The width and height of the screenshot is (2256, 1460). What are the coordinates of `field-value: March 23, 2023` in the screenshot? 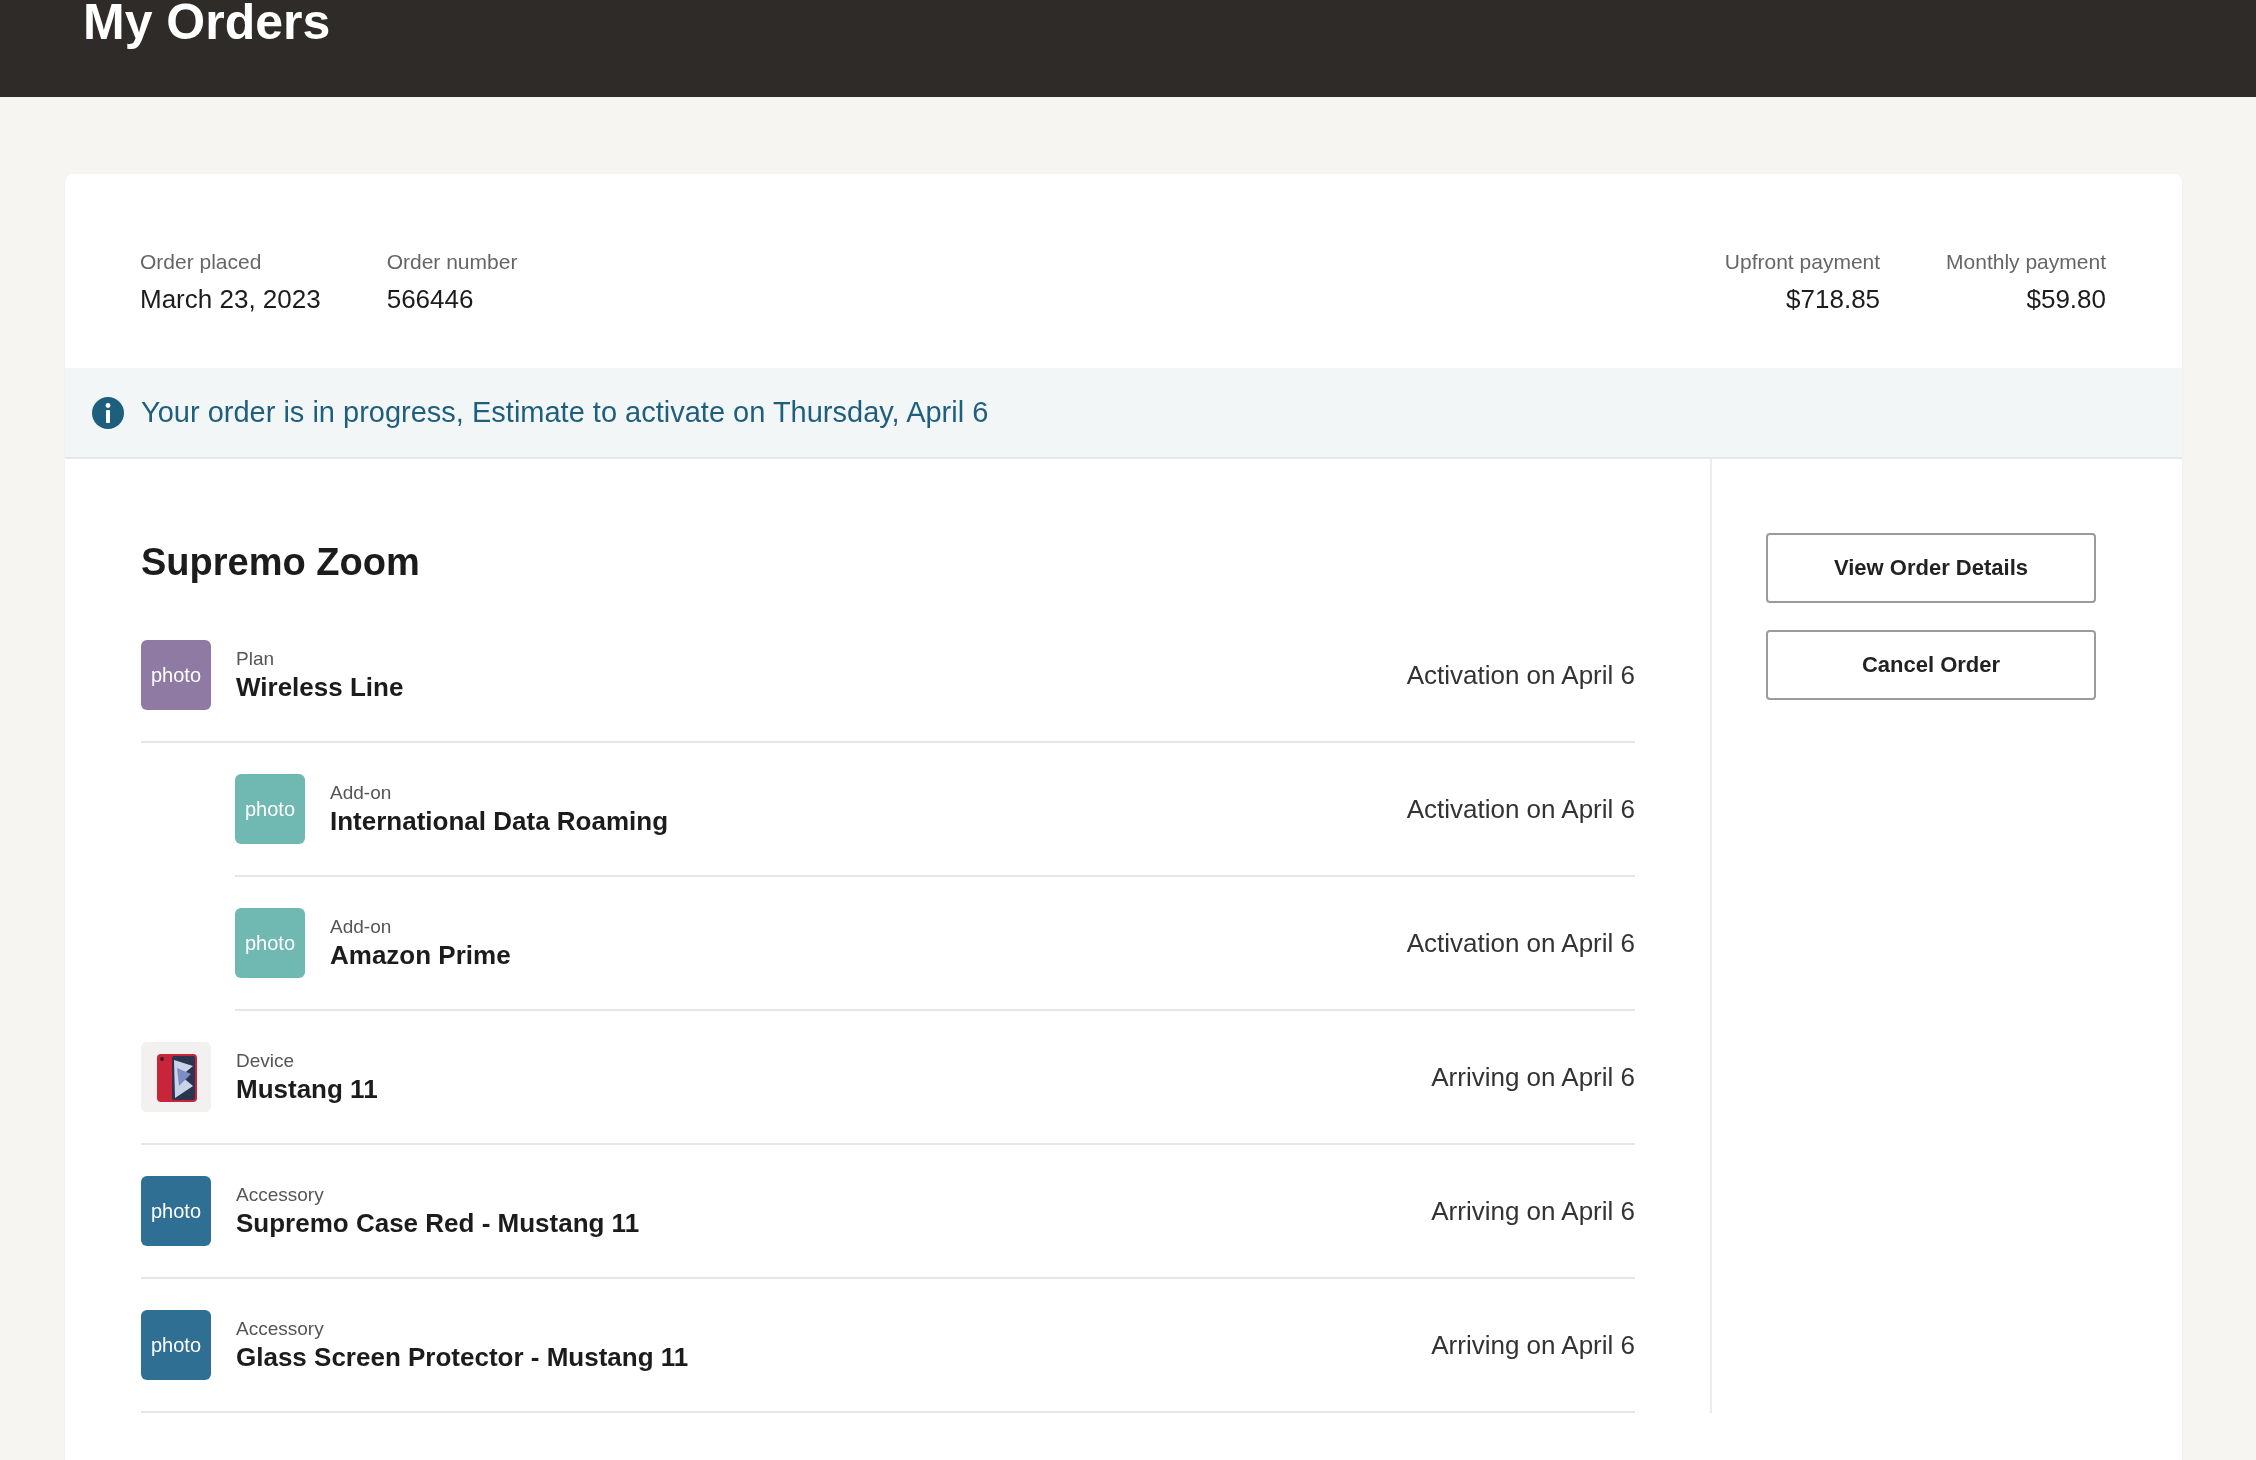 It's located at (230, 299).